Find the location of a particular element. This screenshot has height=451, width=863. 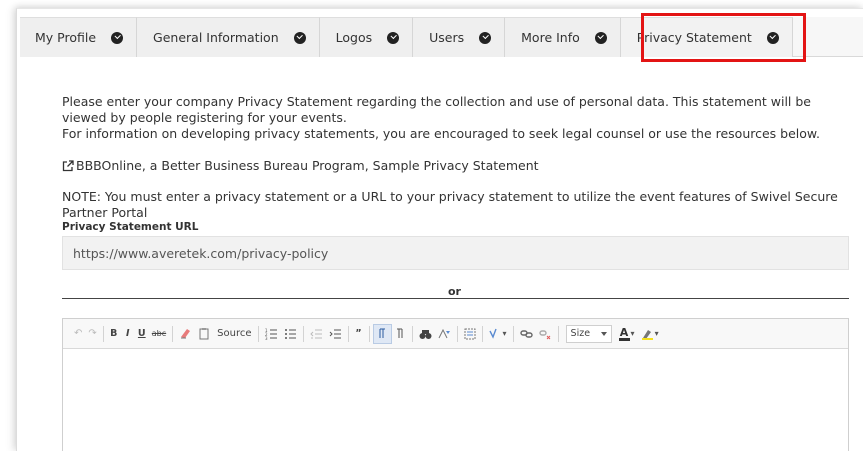

tab-label: Logos is located at coordinates (354, 37).